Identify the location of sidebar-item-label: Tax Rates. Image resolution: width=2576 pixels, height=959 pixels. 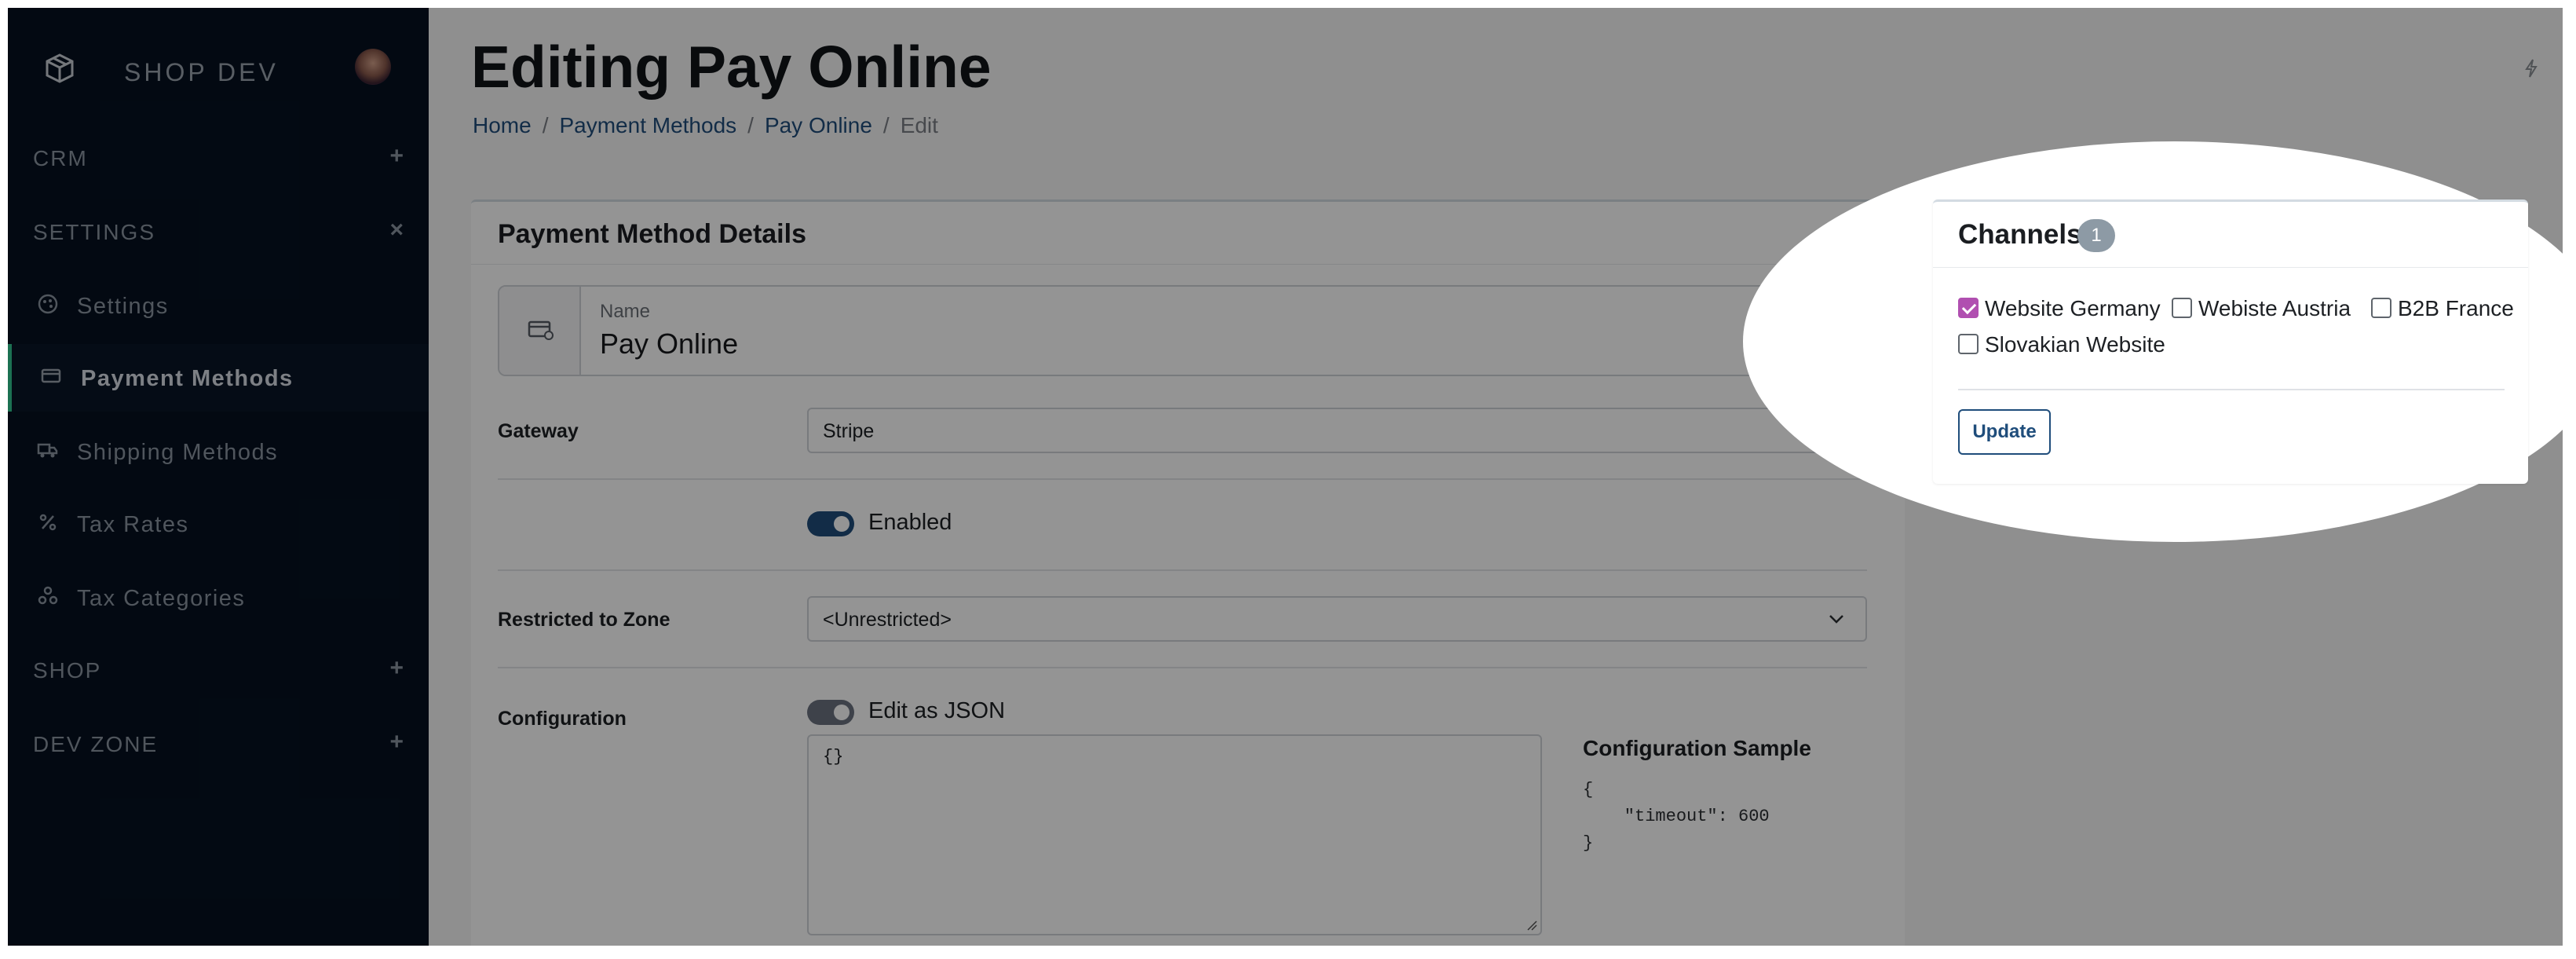
(133, 525).